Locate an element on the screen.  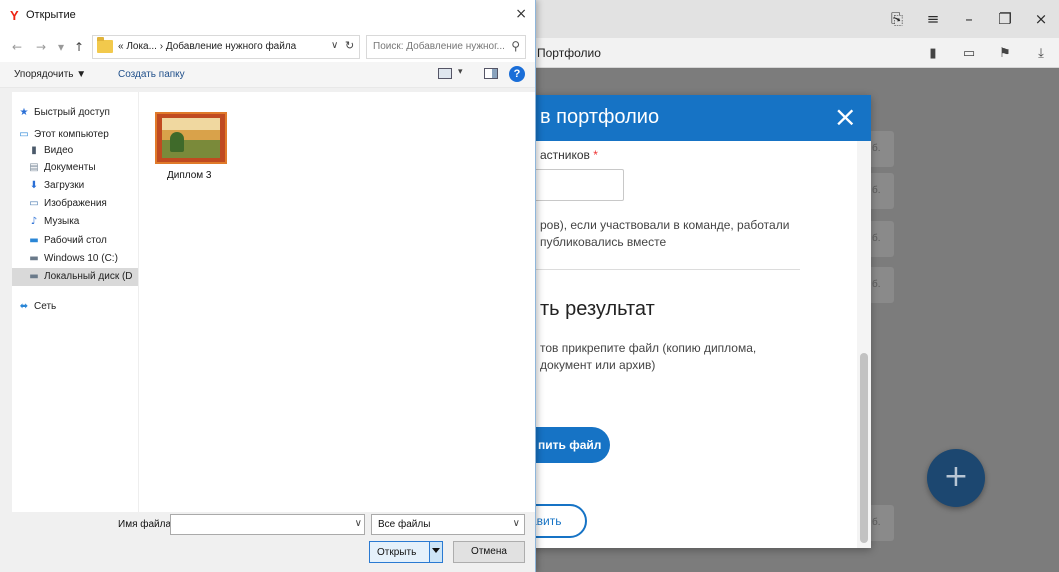
new-folder-button: Создать папку is located at coordinates (151, 74).